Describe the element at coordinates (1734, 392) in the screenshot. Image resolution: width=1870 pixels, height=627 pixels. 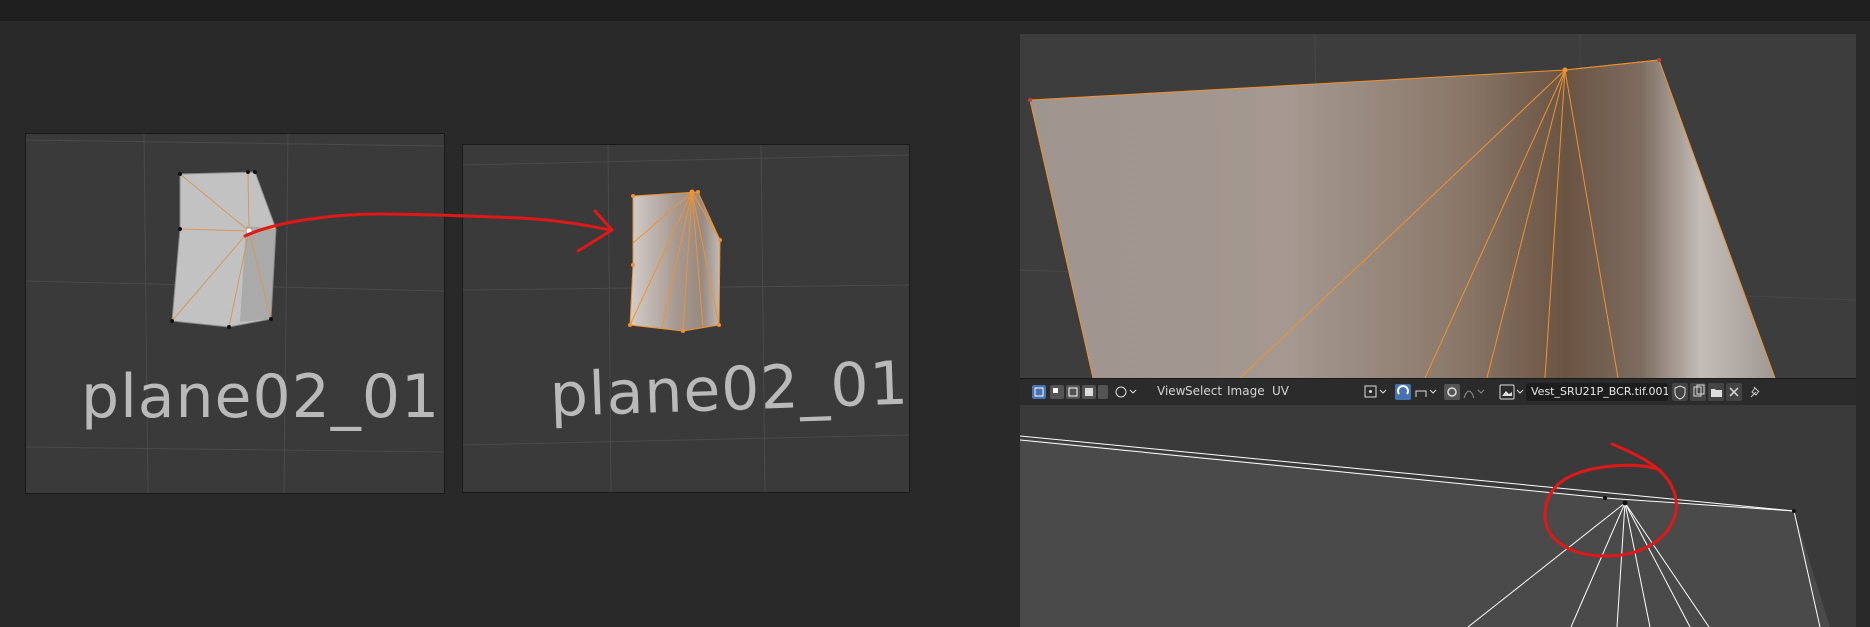
I see `unlink-image-icon` at that location.